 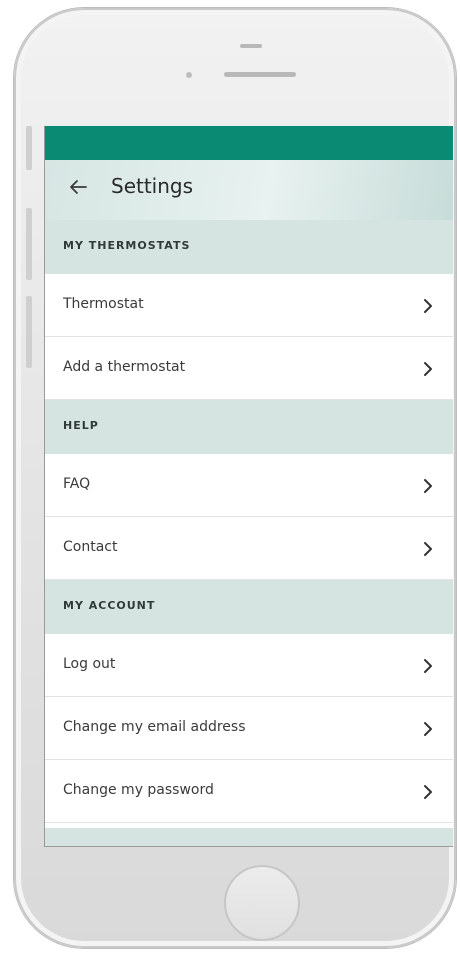 I want to click on section-header-partial, so click(x=249, y=837).